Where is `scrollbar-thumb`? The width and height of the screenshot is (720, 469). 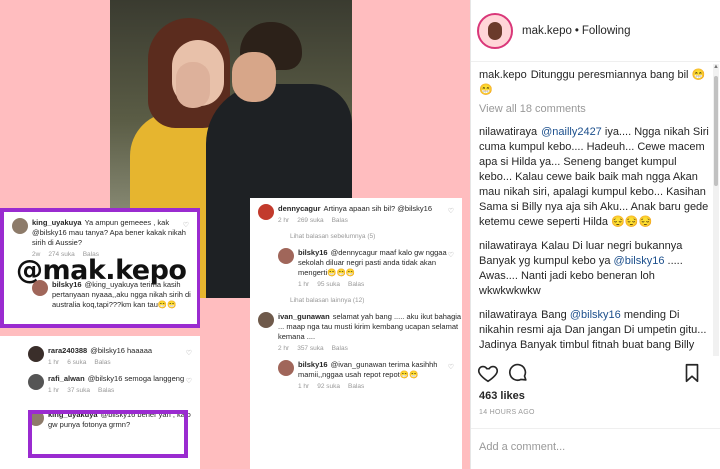
scrollbar-thumb is located at coordinates (716, 131).